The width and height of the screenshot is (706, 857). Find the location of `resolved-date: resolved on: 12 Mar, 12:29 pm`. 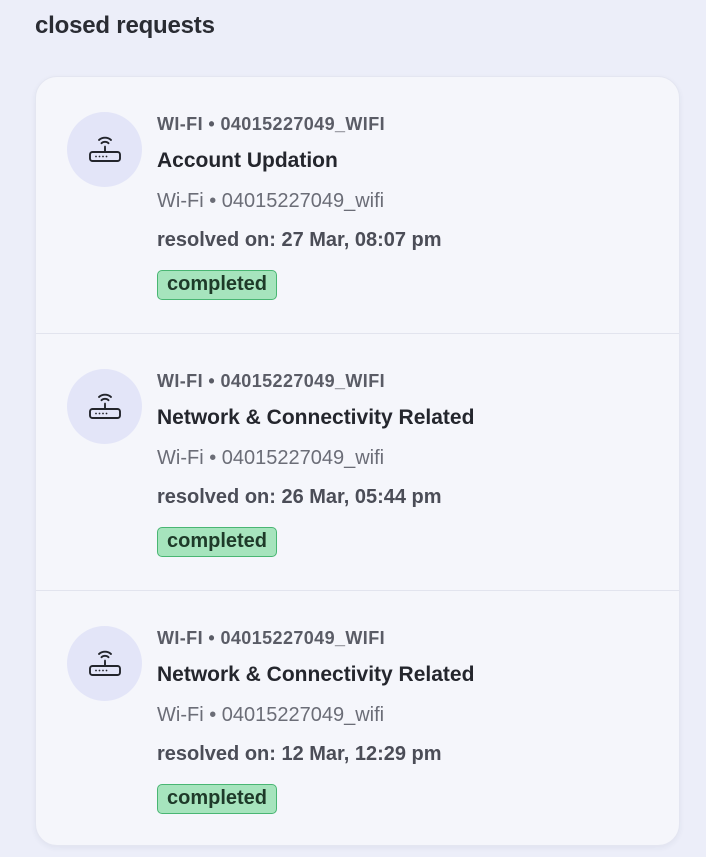

resolved-date: resolved on: 12 Mar, 12:29 pm is located at coordinates (299, 754).